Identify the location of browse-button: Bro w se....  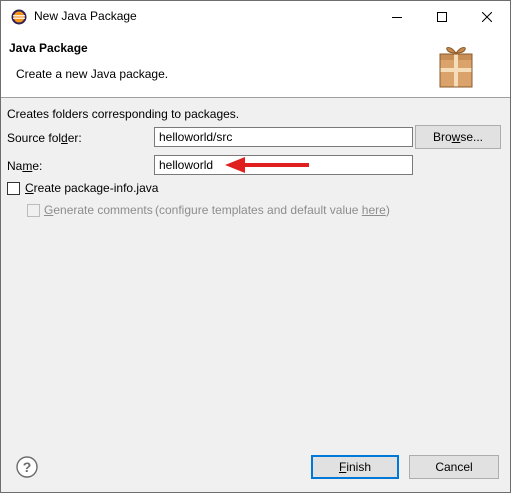
(458, 137).